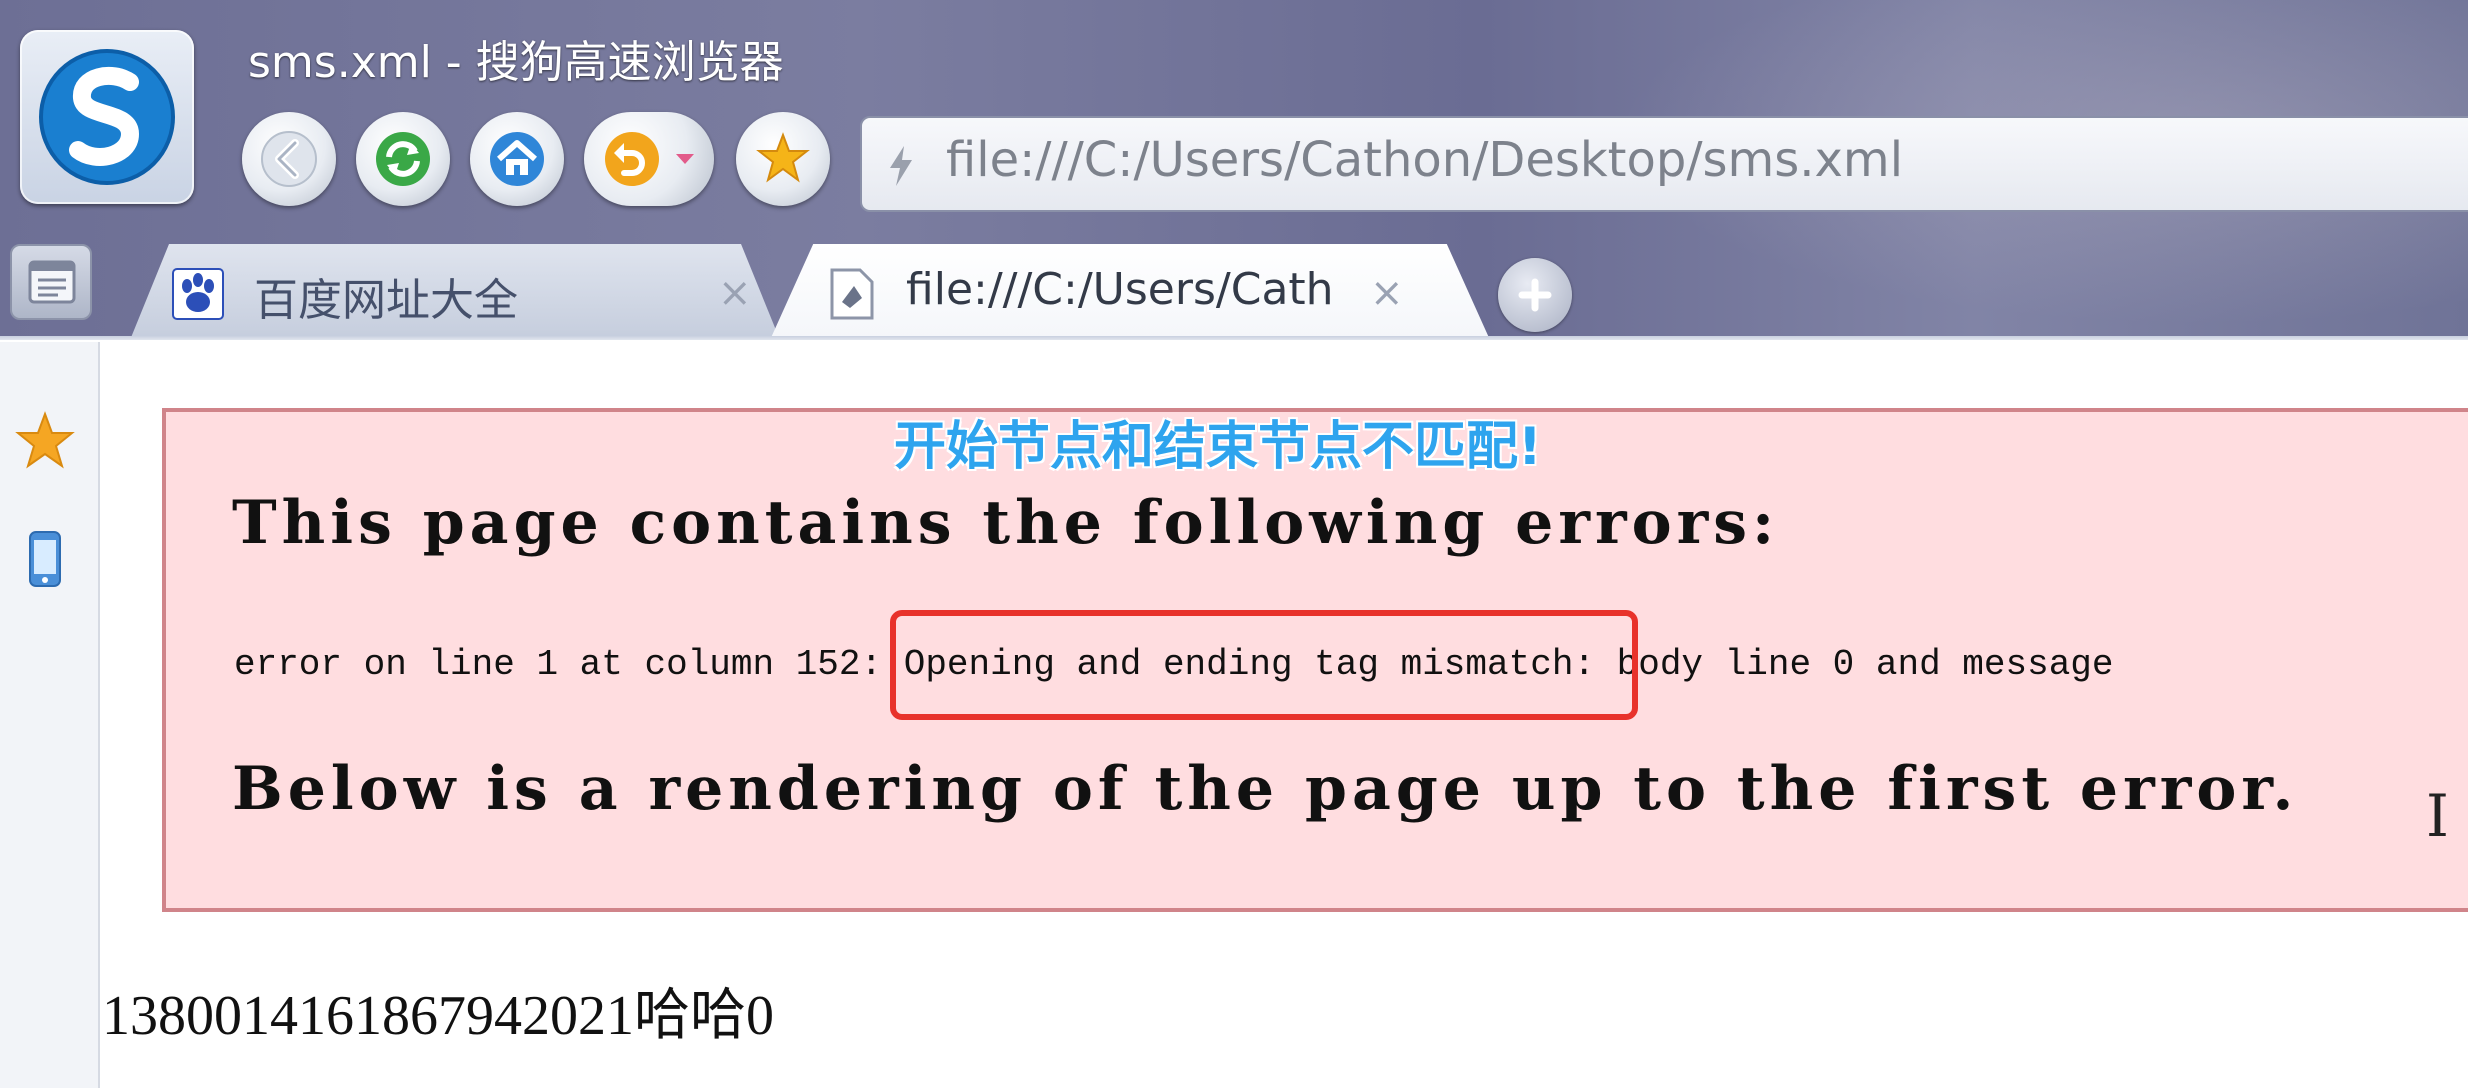 This screenshot has height=1088, width=2468. I want to click on baidu-paw-icon, so click(198, 294).